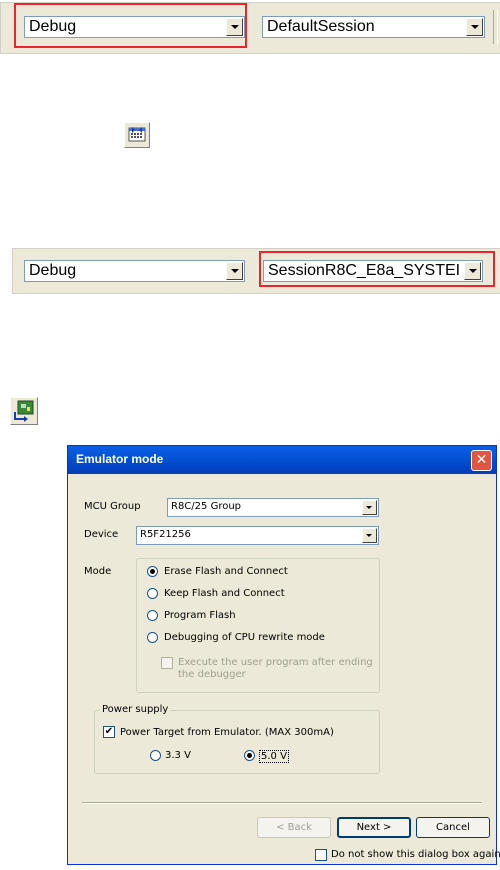  What do you see at coordinates (415, 854) in the screenshot?
I see `dont-show-label: Do not show this dialog box again.` at bounding box center [415, 854].